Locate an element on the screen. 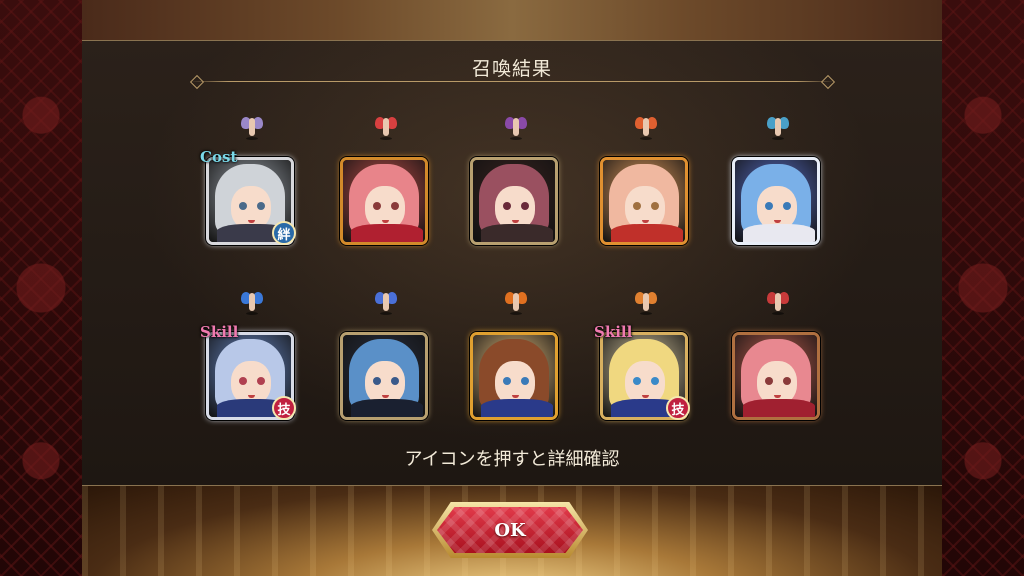 Image resolution: width=1024 pixels, height=576 pixels. dialog-title: 召喚結果 is located at coordinates (511, 69).